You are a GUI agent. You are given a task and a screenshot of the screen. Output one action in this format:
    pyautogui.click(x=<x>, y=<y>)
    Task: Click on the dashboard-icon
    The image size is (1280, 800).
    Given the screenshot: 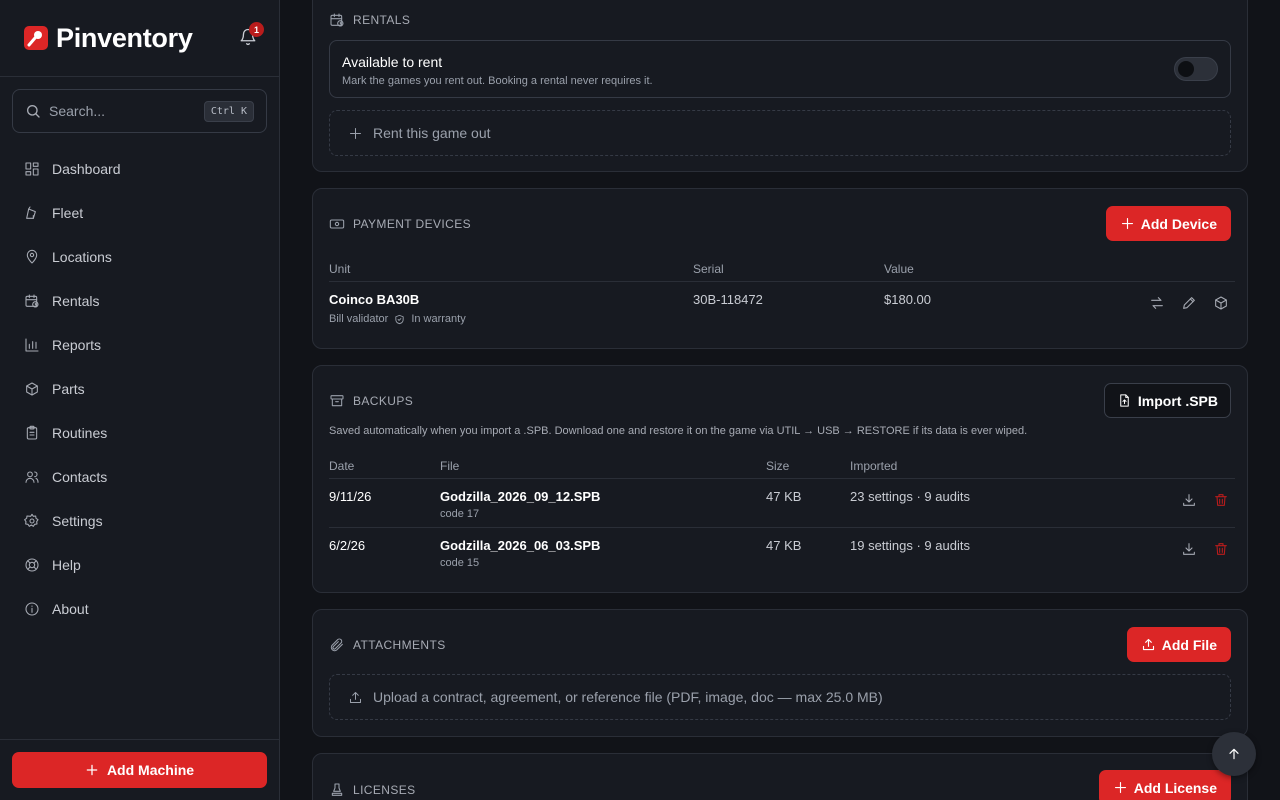 What is the action you would take?
    pyautogui.click(x=32, y=169)
    